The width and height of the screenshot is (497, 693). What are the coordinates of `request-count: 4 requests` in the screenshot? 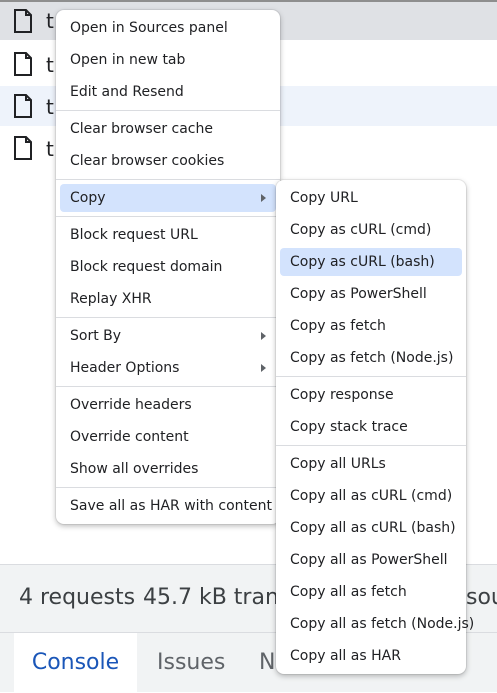 It's located at (77, 597).